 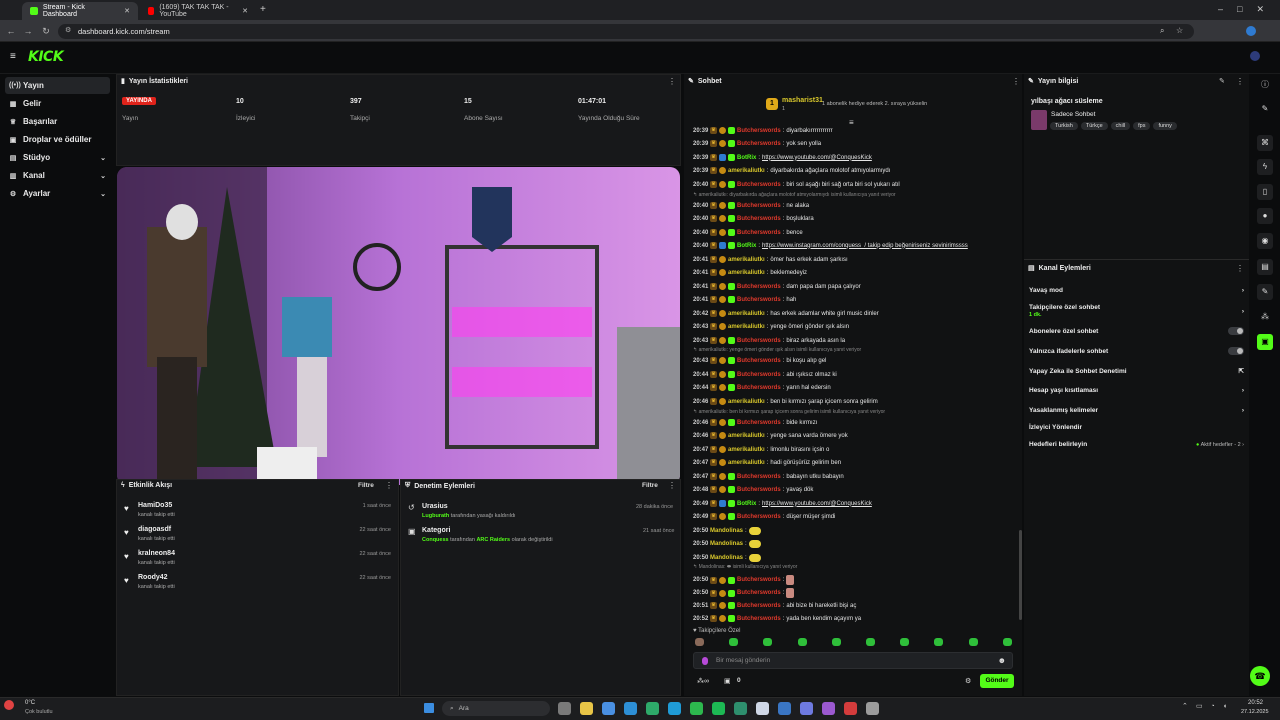 I want to click on category-name: Sadece Sohbet, so click(x=1073, y=114).